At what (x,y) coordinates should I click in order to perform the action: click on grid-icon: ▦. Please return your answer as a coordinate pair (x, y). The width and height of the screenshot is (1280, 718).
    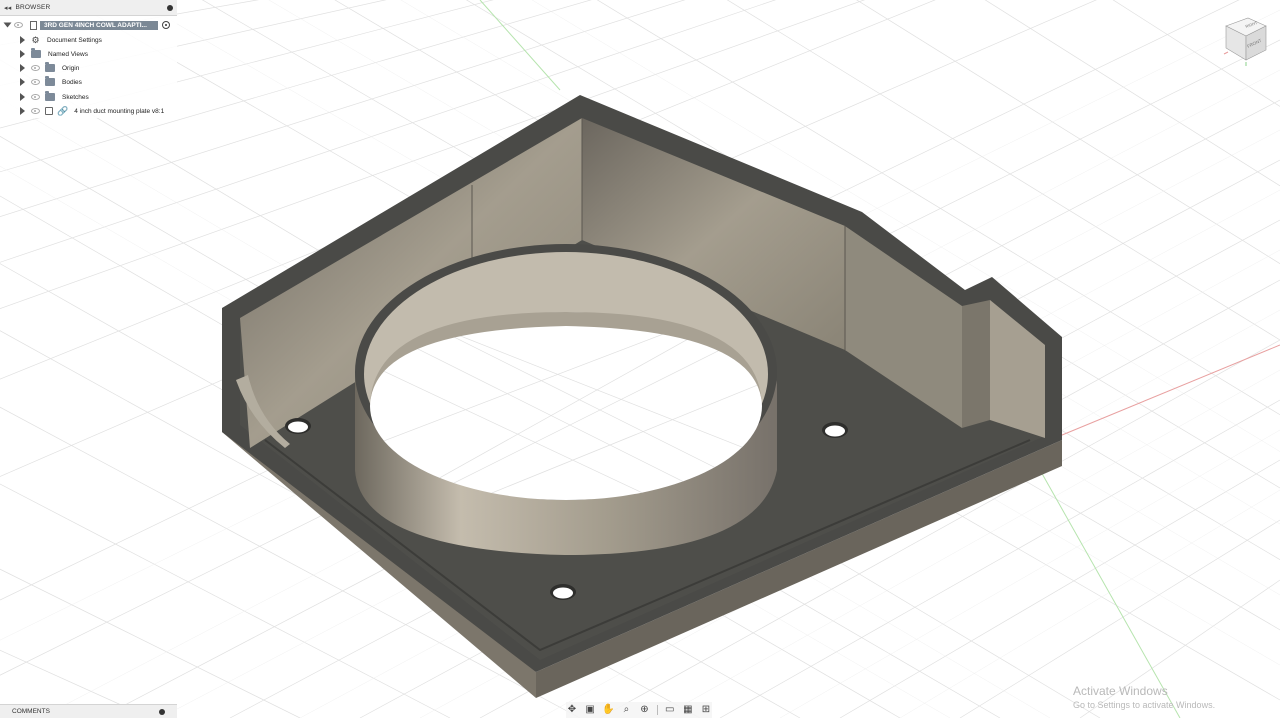
    Looking at the image, I should click on (688, 710).